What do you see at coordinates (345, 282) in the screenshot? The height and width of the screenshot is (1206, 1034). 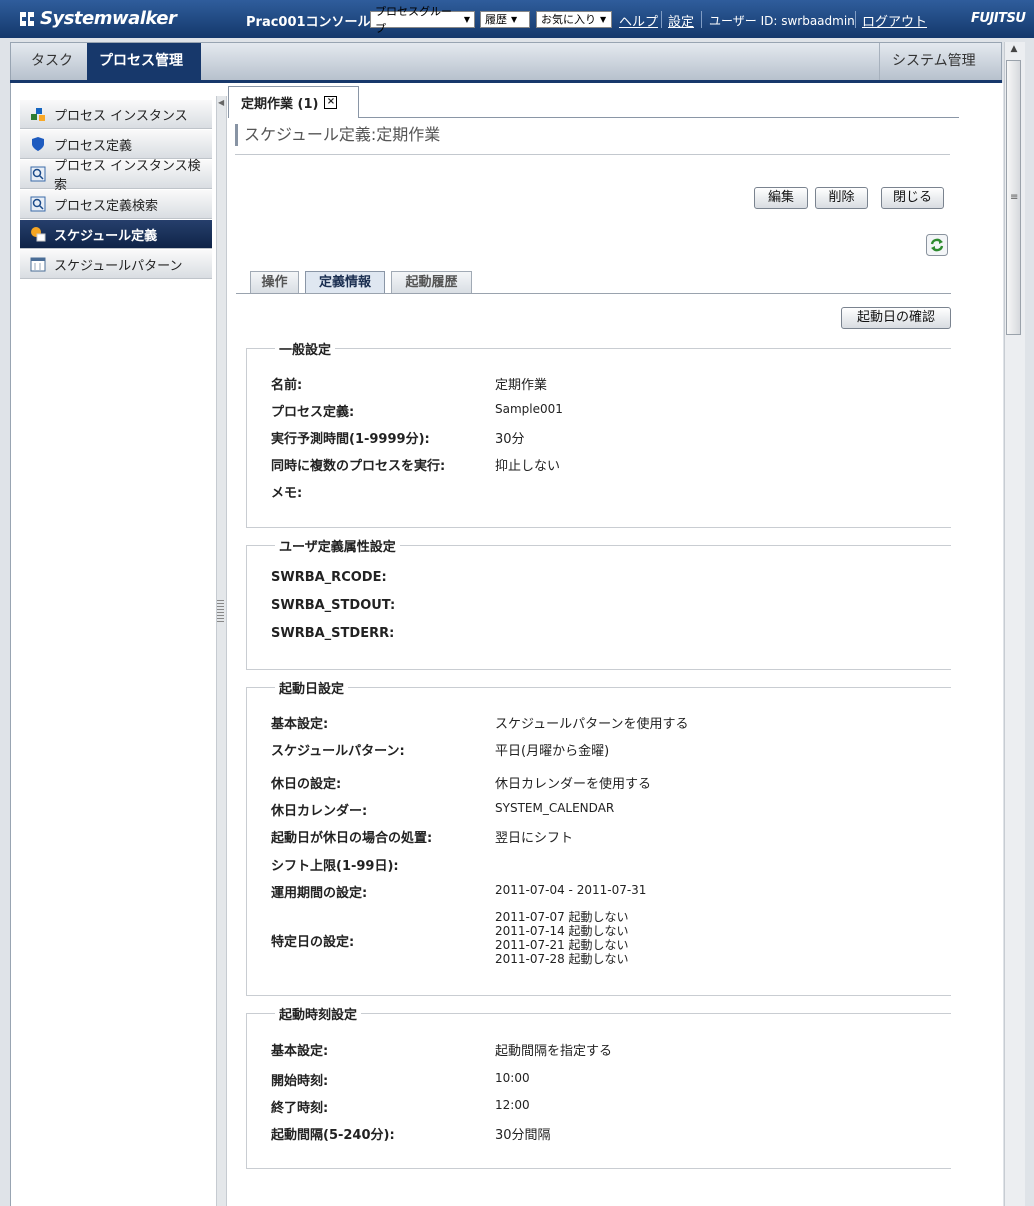 I see `subtab-definition-info: 定義情報` at bounding box center [345, 282].